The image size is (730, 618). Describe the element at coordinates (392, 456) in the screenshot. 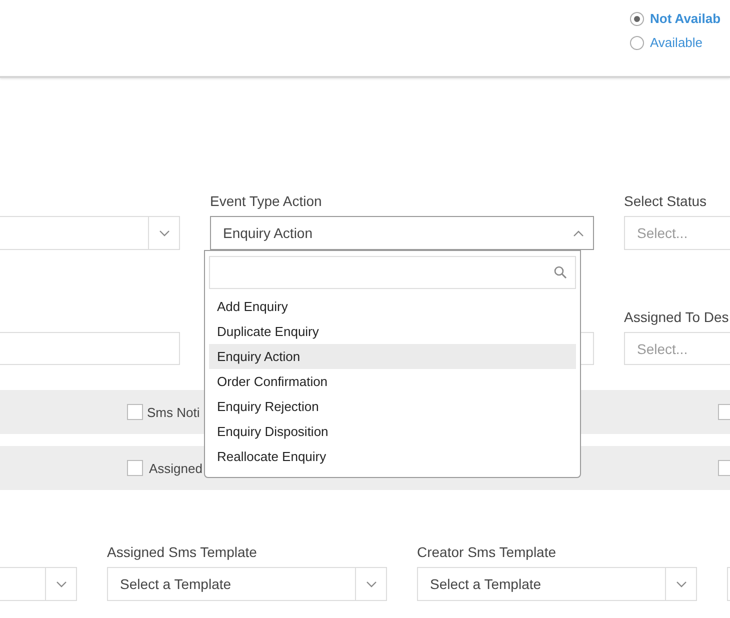

I see `dropdown-option: Reallocate Enquiry` at that location.